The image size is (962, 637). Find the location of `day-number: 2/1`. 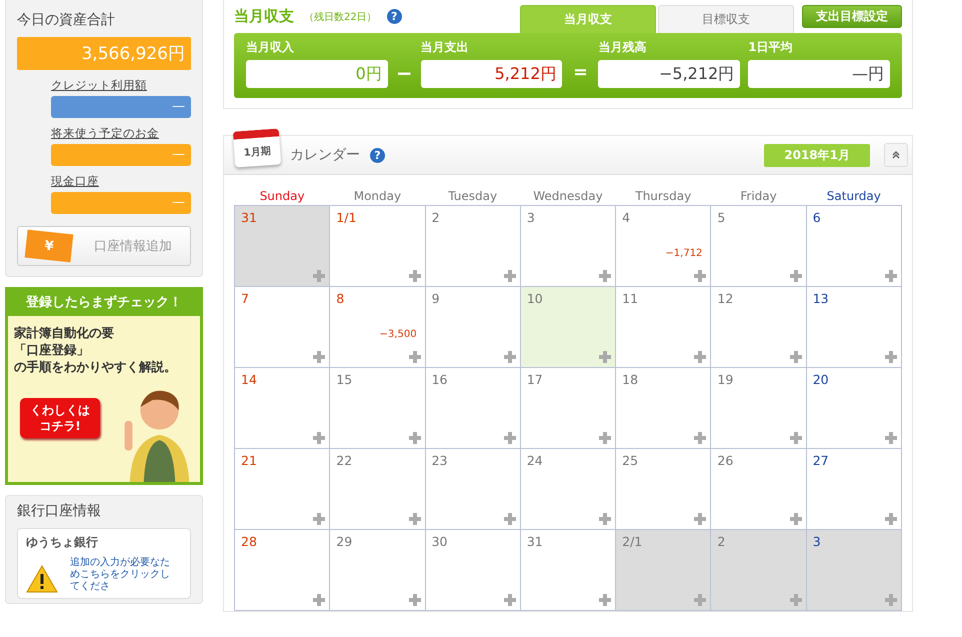

day-number: 2/1 is located at coordinates (632, 541).